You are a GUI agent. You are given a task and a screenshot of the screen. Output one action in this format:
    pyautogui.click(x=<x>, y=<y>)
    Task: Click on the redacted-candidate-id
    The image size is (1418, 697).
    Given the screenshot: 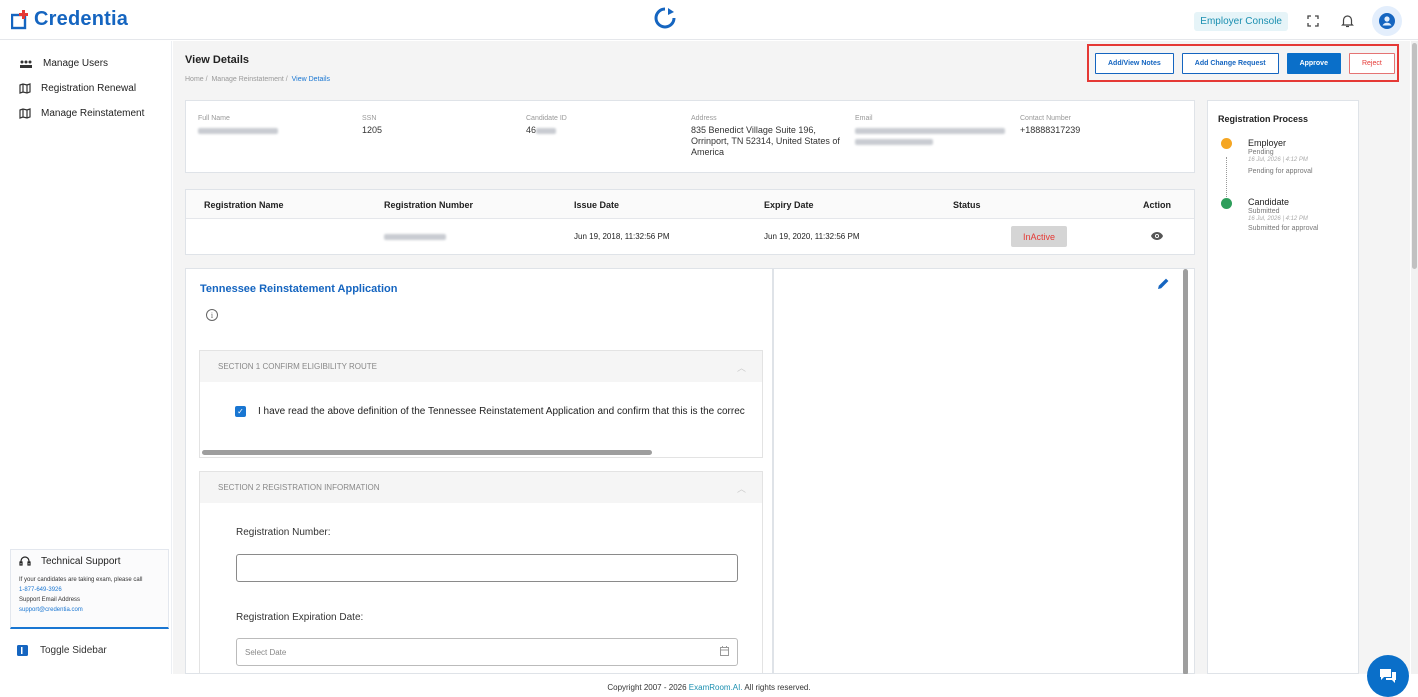 What is the action you would take?
    pyautogui.click(x=546, y=130)
    